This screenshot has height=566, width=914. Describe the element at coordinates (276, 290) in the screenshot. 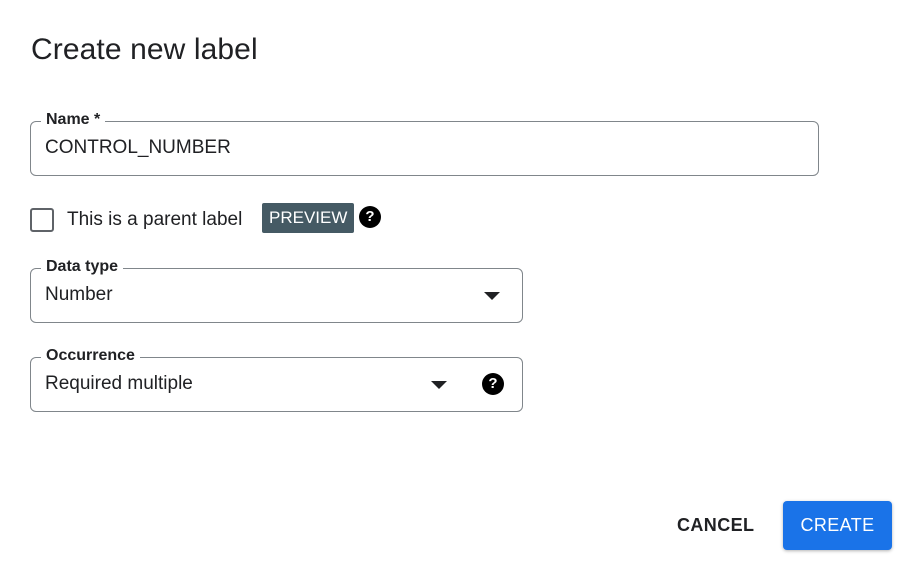

I see `data-type-select: Data type Number` at that location.